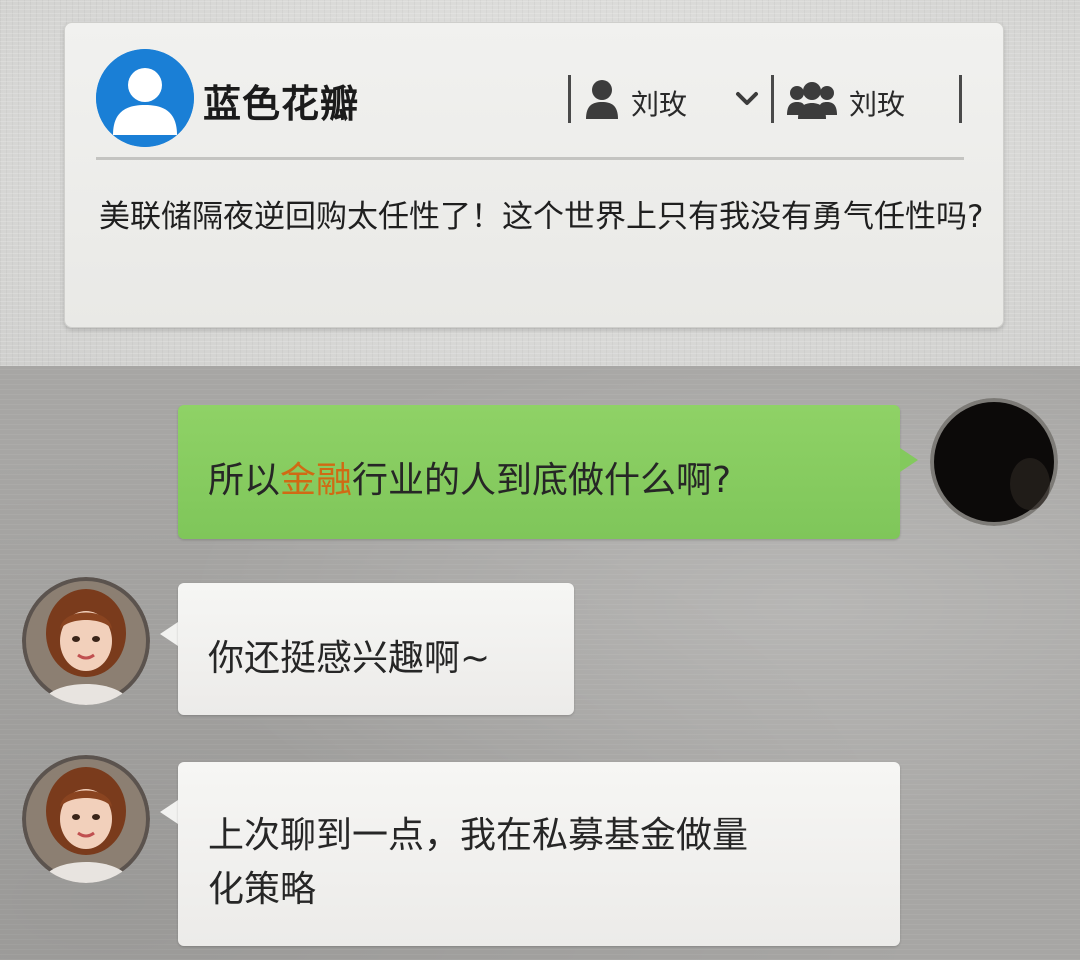  I want to click on my-avatar, so click(994, 462).